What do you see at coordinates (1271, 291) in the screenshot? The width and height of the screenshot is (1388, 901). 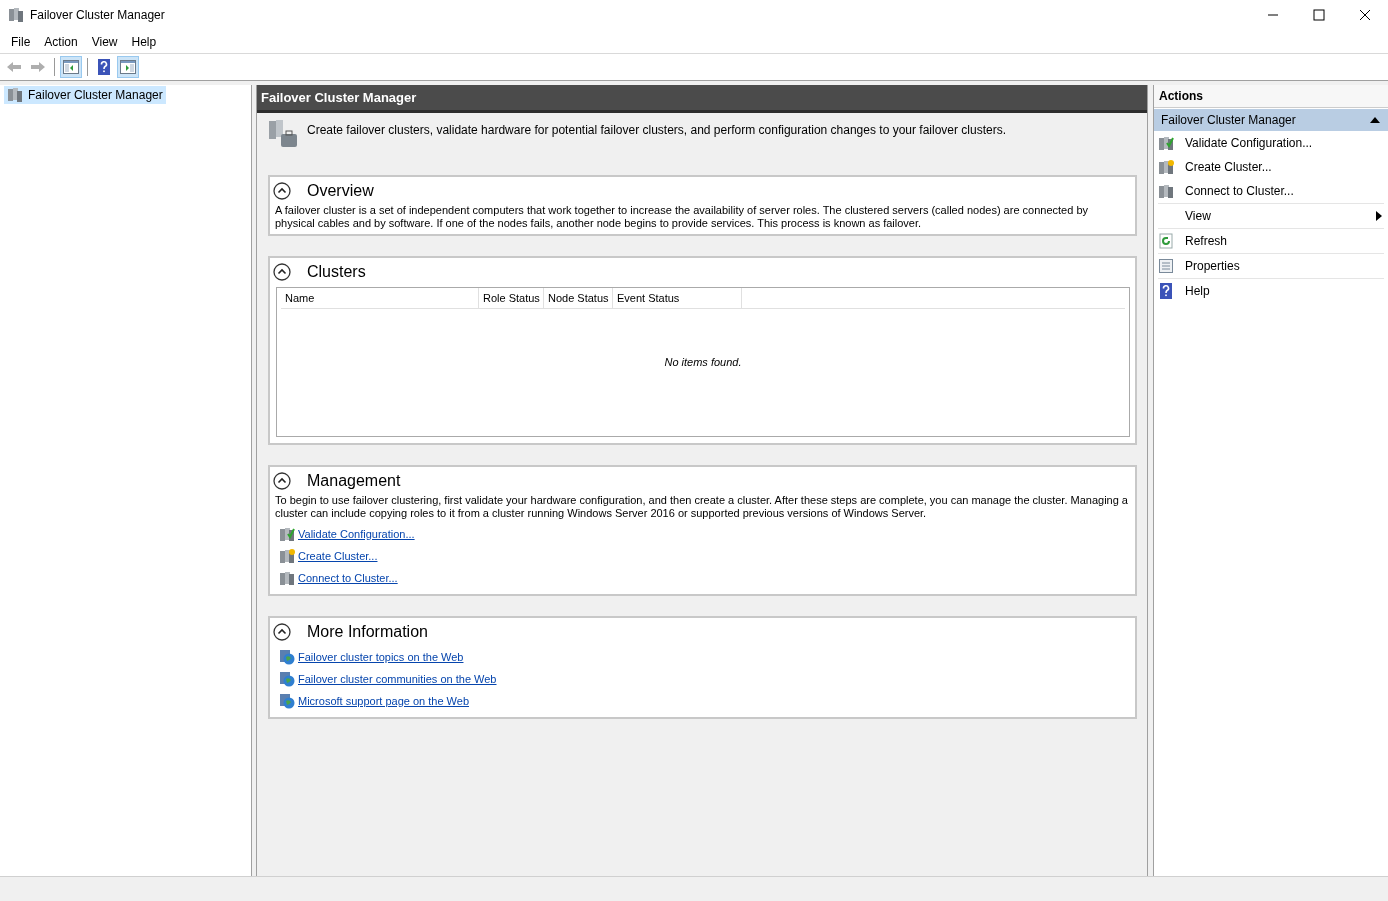 I see `task-link: Help` at bounding box center [1271, 291].